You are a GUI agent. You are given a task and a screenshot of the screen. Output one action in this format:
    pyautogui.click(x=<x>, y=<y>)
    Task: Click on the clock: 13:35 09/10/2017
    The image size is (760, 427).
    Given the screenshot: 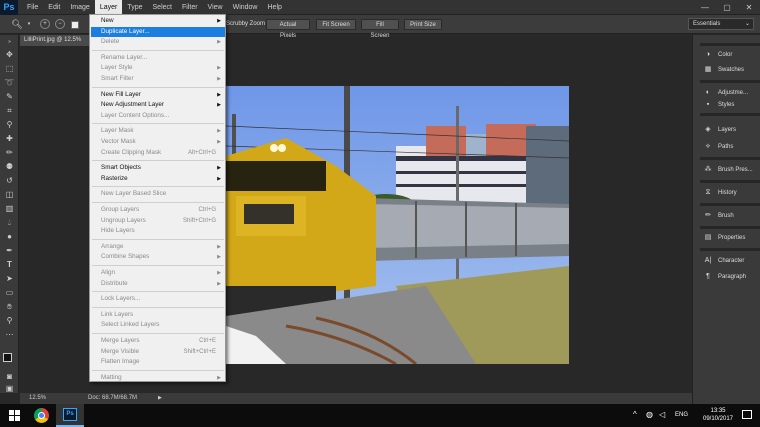 What is the action you would take?
    pyautogui.click(x=718, y=415)
    